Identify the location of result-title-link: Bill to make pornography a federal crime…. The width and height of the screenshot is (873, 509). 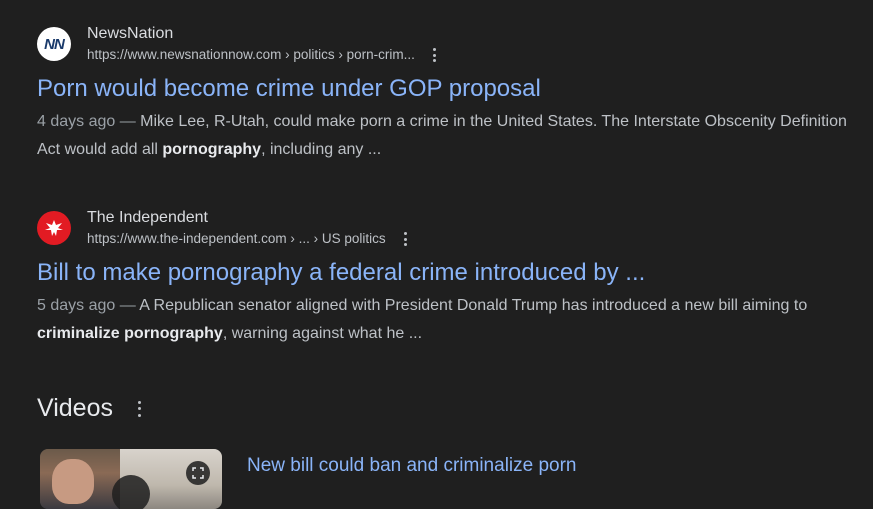
(447, 273).